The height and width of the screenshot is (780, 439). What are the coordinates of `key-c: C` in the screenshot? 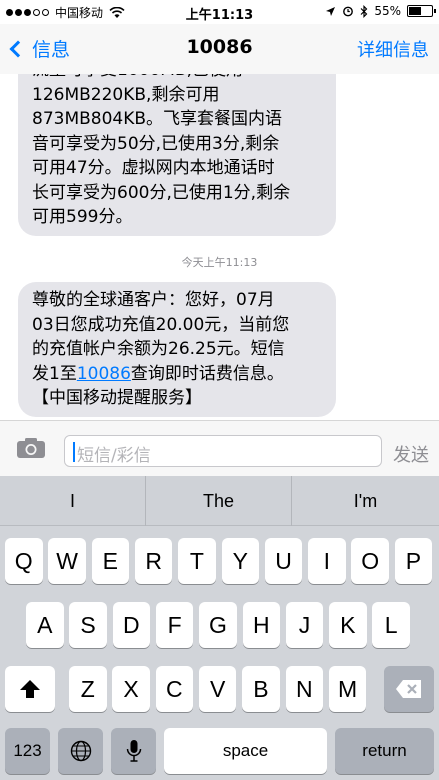 It's located at (174, 689).